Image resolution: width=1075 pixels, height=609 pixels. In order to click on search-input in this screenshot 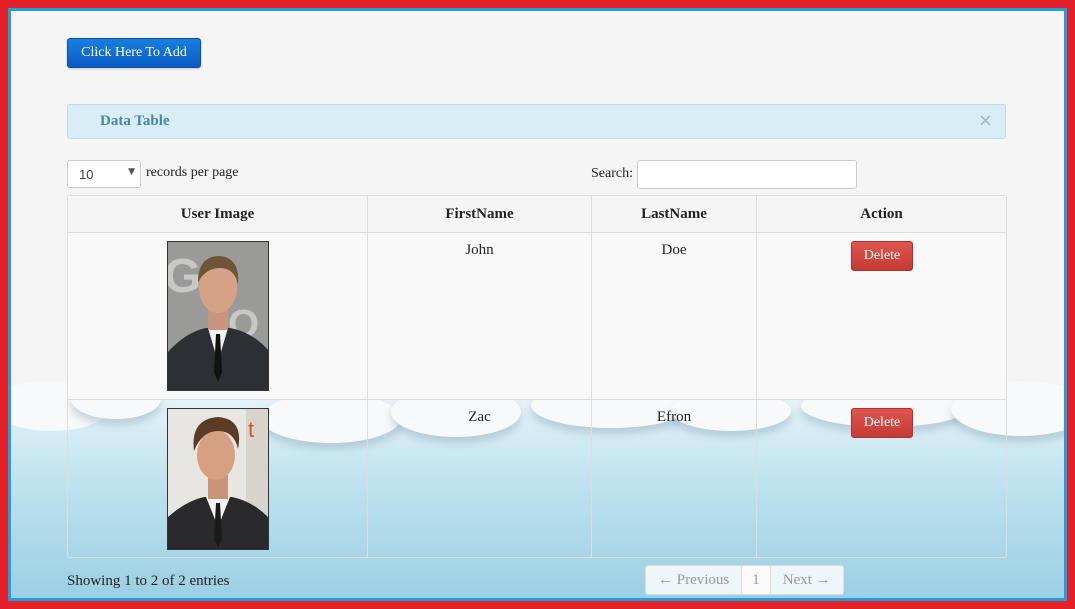, I will do `click(747, 174)`.